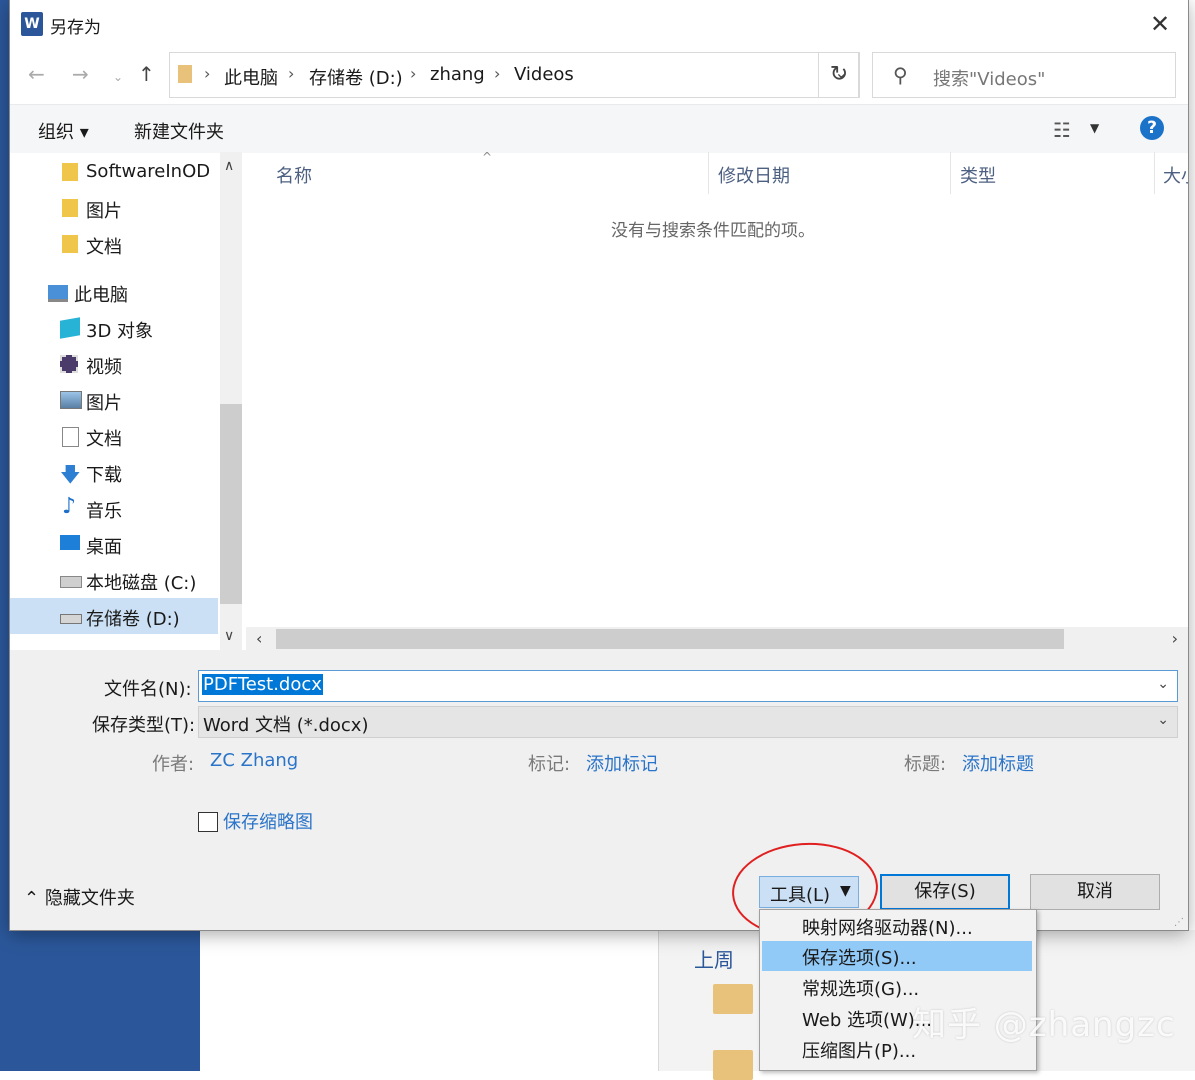  Describe the element at coordinates (146, 74) in the screenshot. I see `up-folder-button: ↑` at that location.